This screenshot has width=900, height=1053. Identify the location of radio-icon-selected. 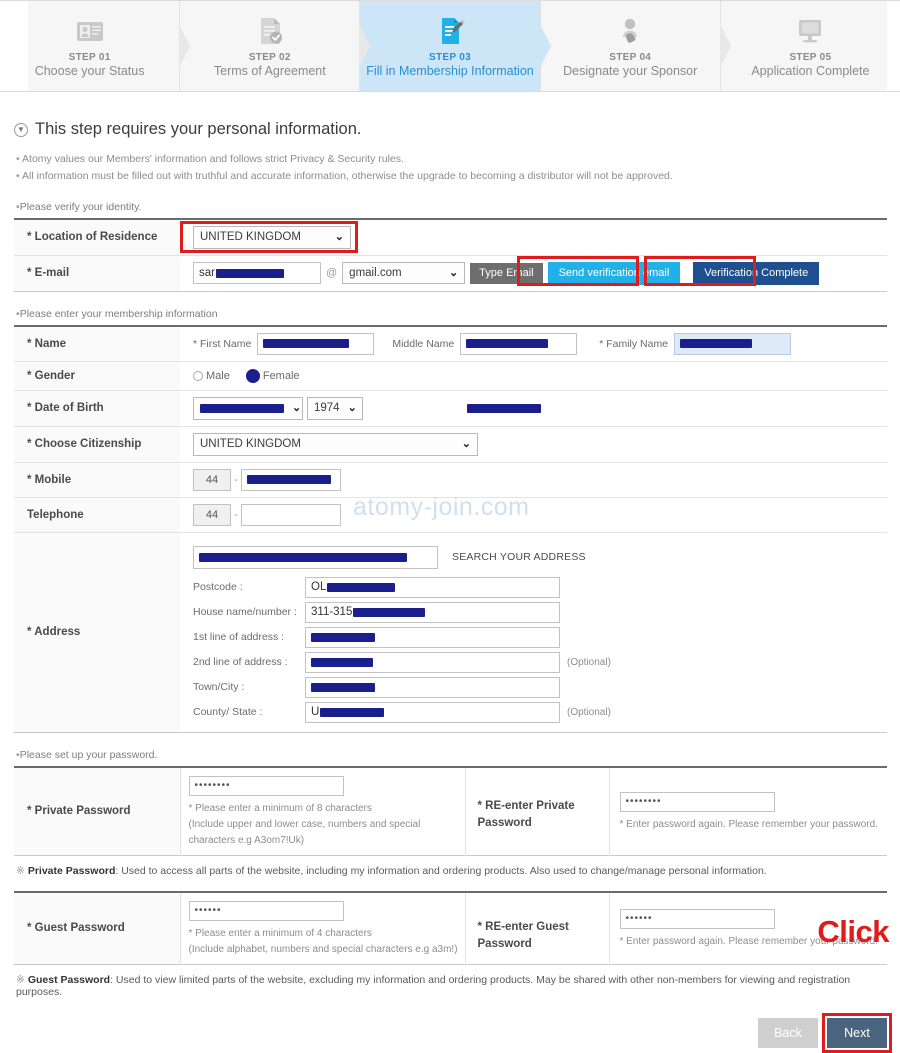
(252, 375).